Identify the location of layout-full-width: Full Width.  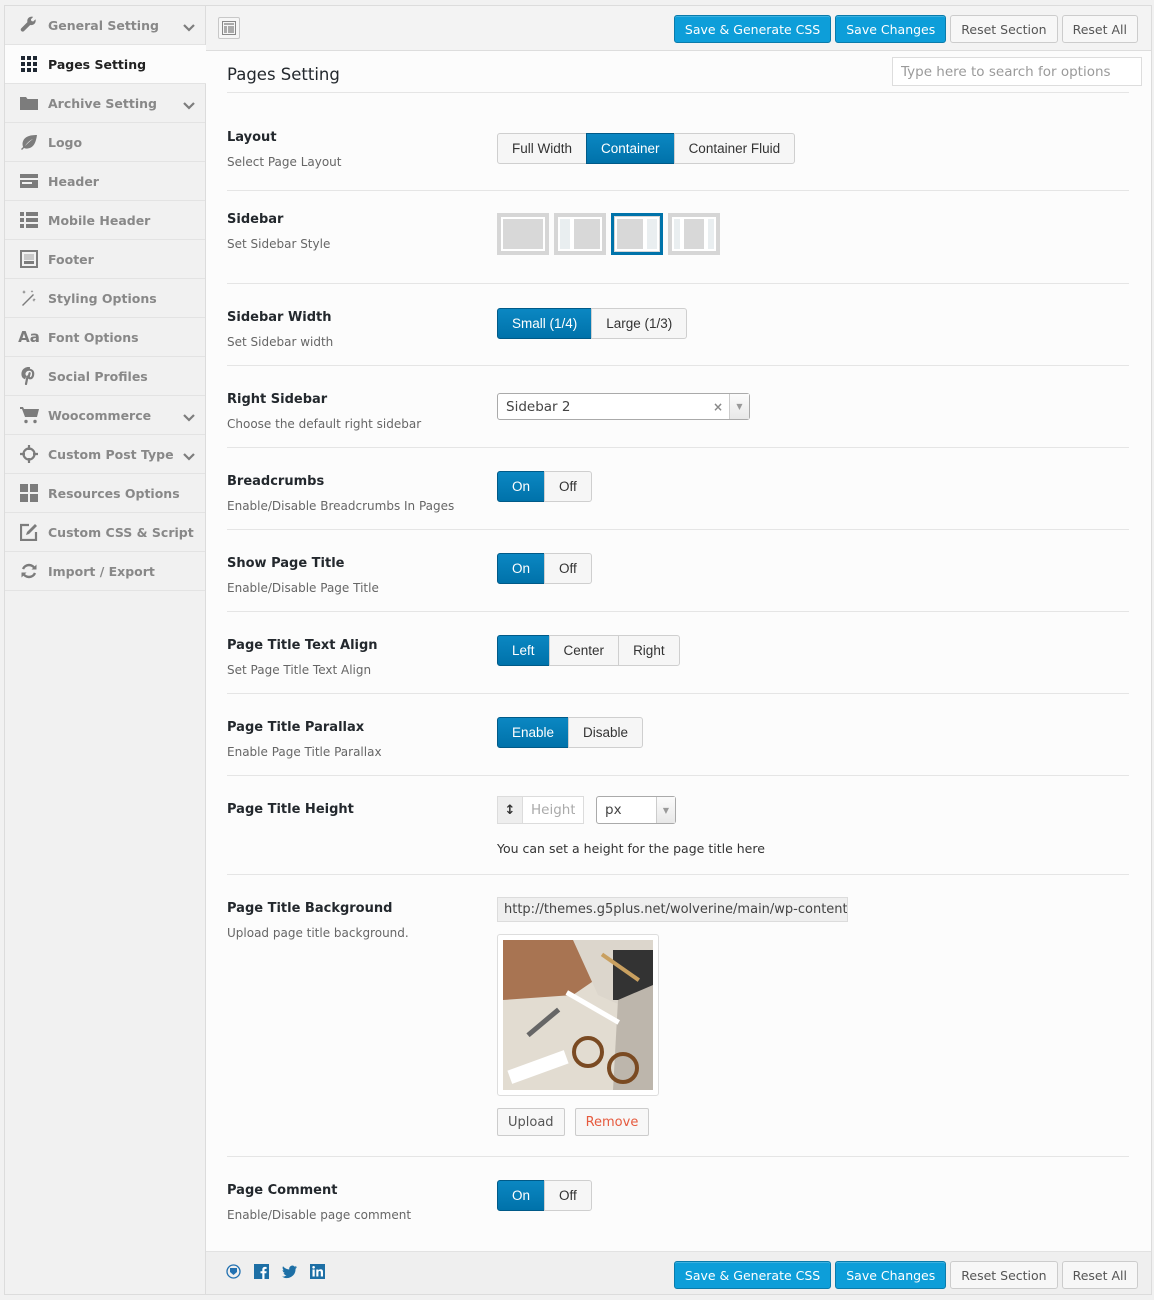
(542, 148).